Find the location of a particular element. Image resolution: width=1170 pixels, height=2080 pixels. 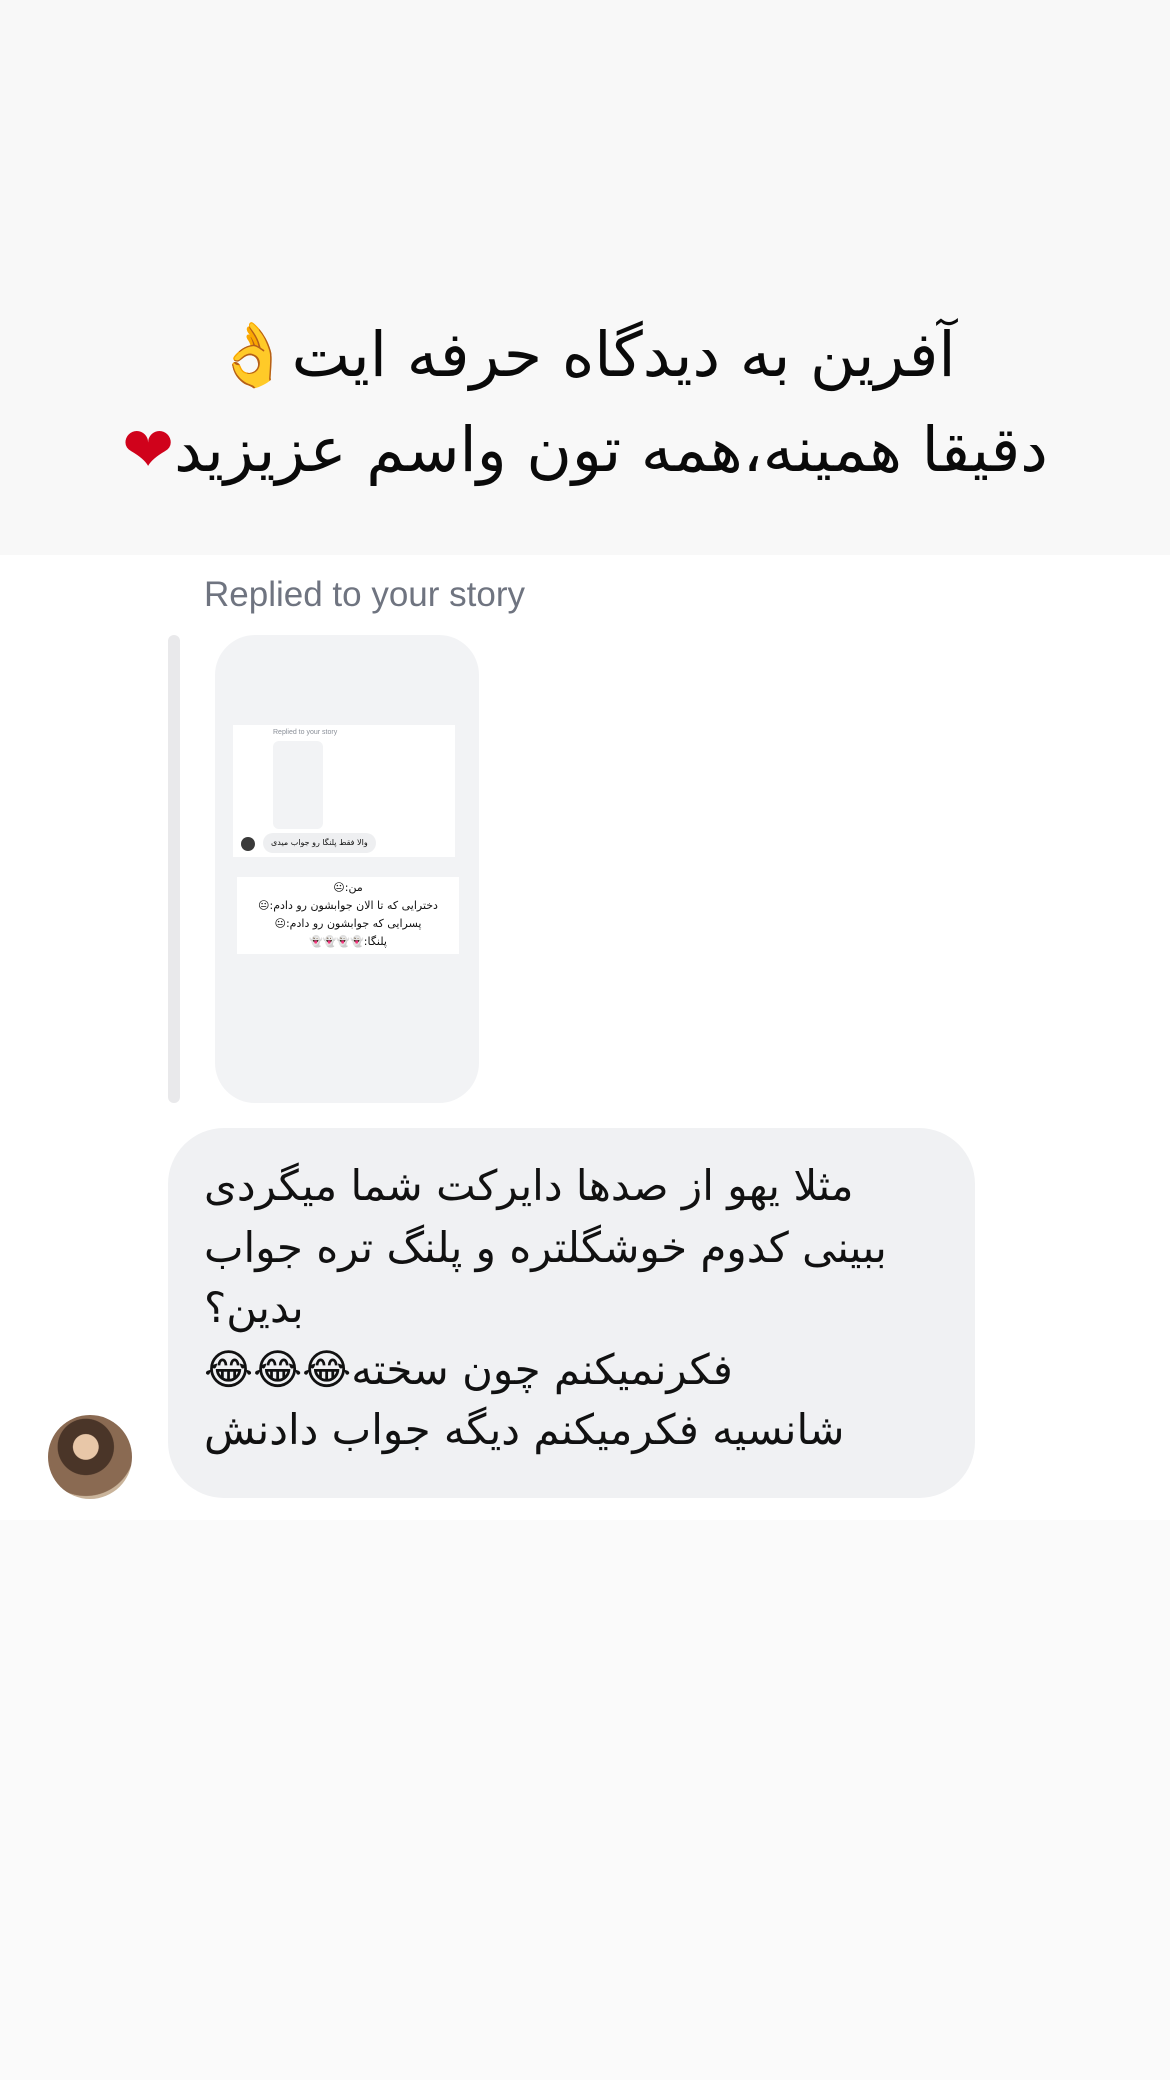

caption-line-2: دقیقا همینه،همه تون واسم عزیزید❤ is located at coordinates (585, 450).